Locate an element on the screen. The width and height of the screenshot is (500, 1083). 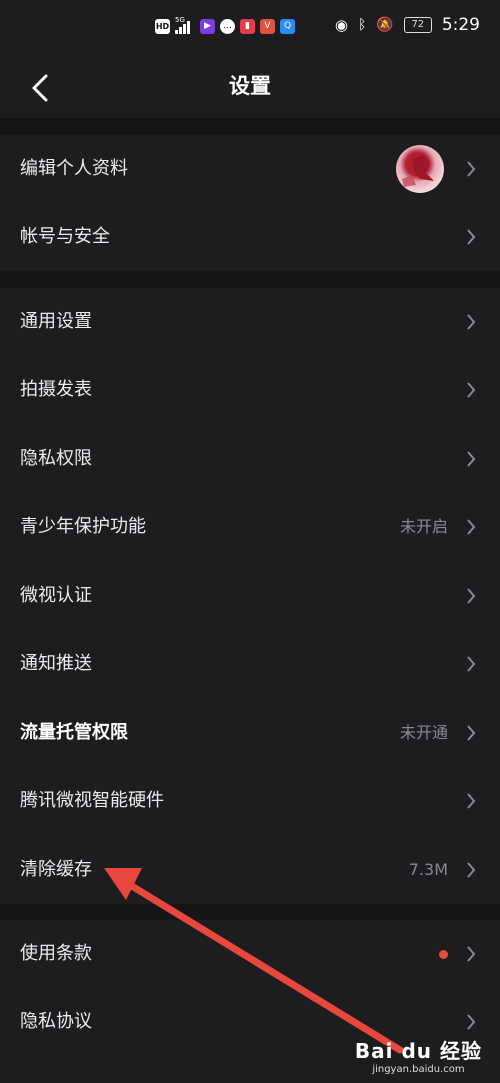
mute-bell-icon: 🔕 is located at coordinates (385, 25).